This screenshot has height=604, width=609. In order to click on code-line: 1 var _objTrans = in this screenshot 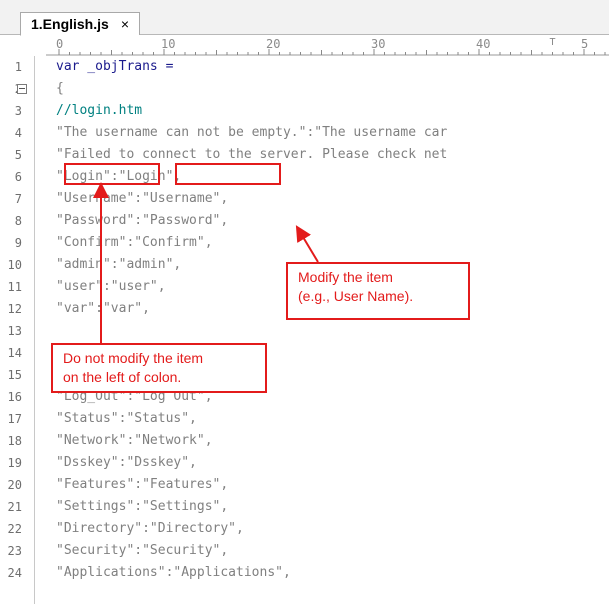, I will do `click(304, 67)`.